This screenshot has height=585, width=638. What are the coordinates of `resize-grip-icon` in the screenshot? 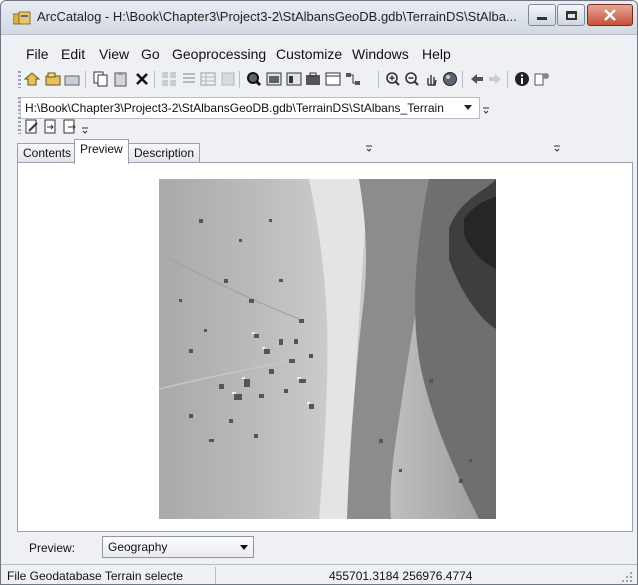 It's located at (627, 577).